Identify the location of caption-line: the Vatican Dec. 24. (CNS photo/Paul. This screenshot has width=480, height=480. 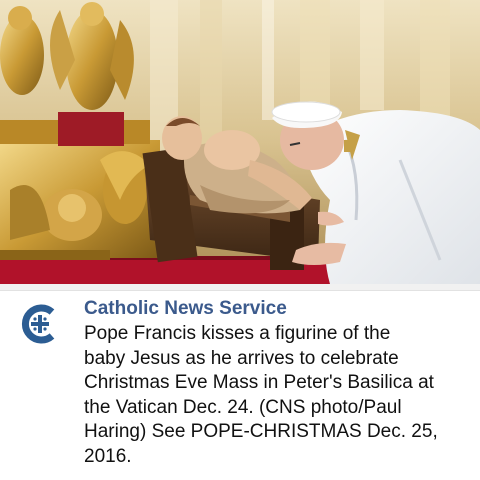
(243, 407).